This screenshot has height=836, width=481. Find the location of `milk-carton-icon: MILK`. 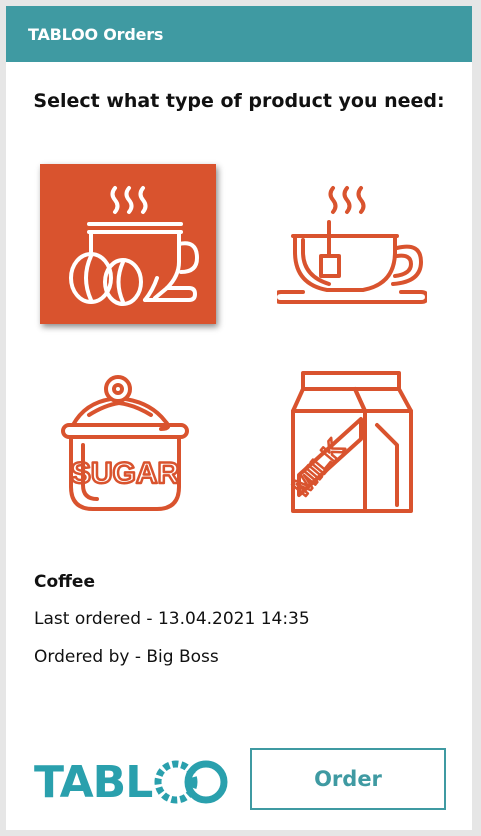

milk-carton-icon: MILK is located at coordinates (349, 441).